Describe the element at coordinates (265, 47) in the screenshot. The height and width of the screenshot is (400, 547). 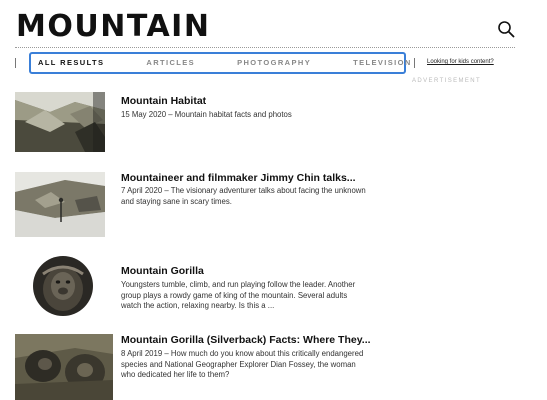
I see `header-divider` at that location.